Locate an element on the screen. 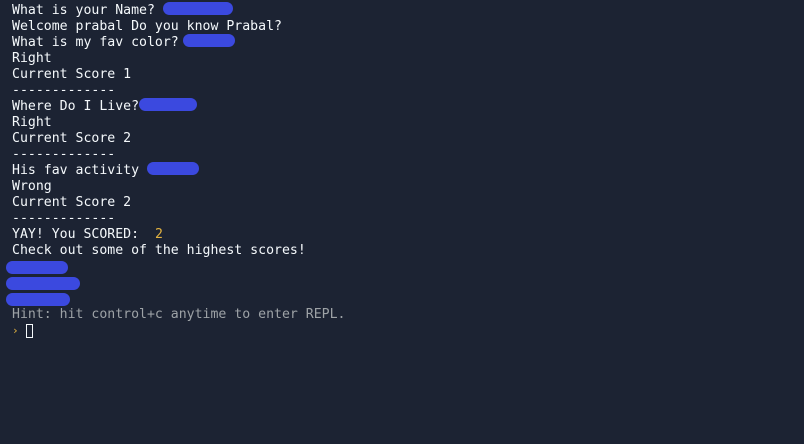 The width and height of the screenshot is (804, 444). chevron-right-icon: › is located at coordinates (15, 330).